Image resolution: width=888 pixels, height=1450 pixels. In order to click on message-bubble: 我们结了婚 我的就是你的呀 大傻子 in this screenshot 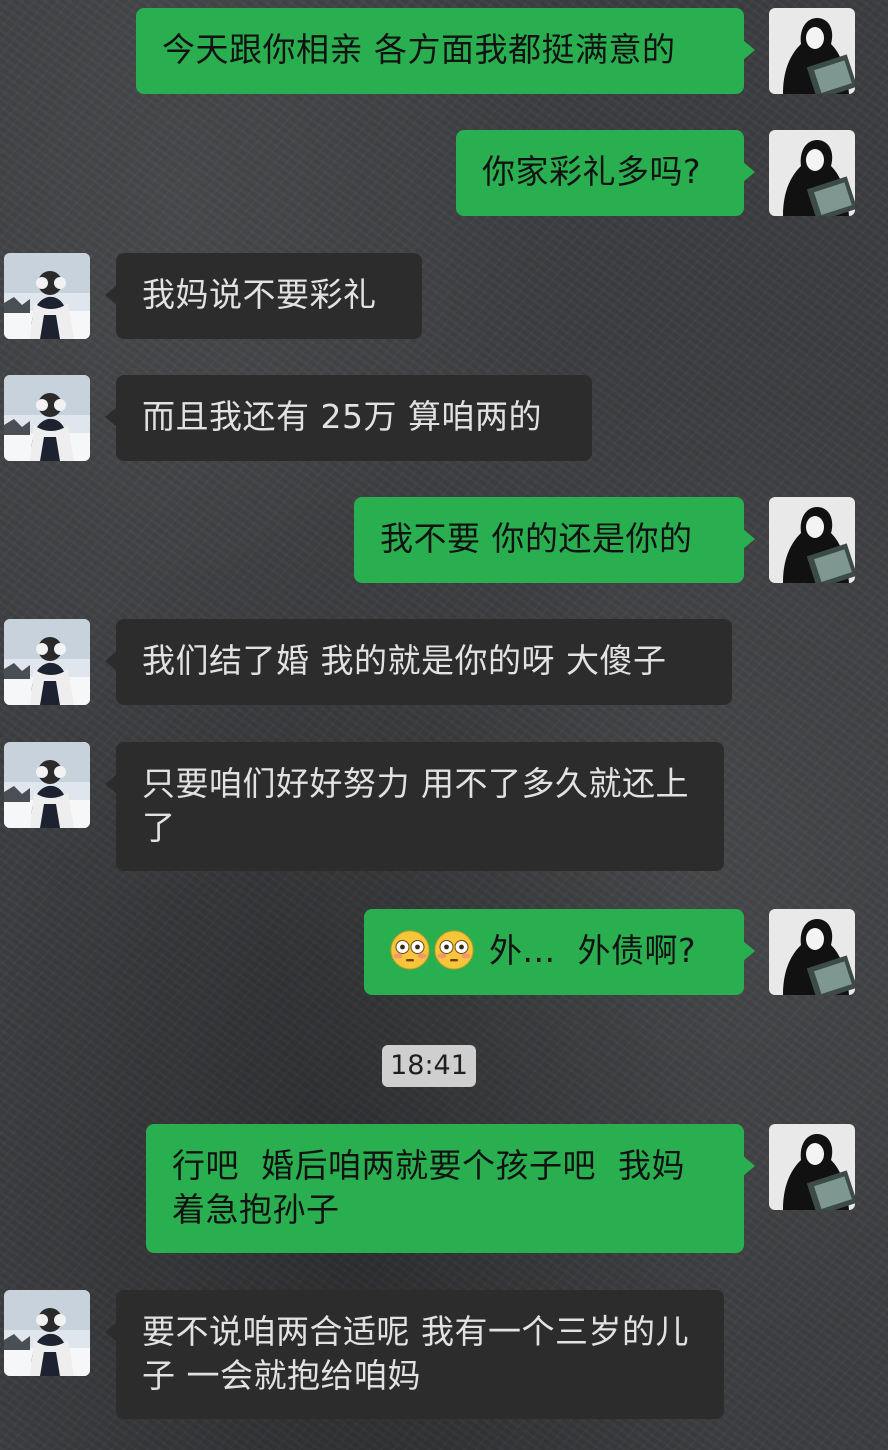, I will do `click(418, 662)`.